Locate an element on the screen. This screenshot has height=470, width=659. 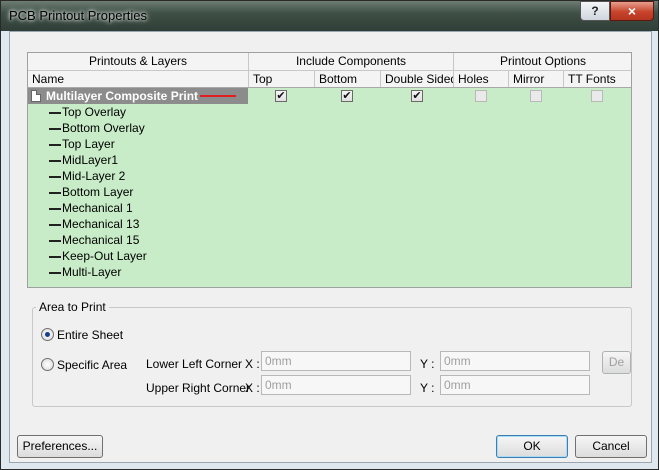
col-header-top: Top is located at coordinates (282, 79).